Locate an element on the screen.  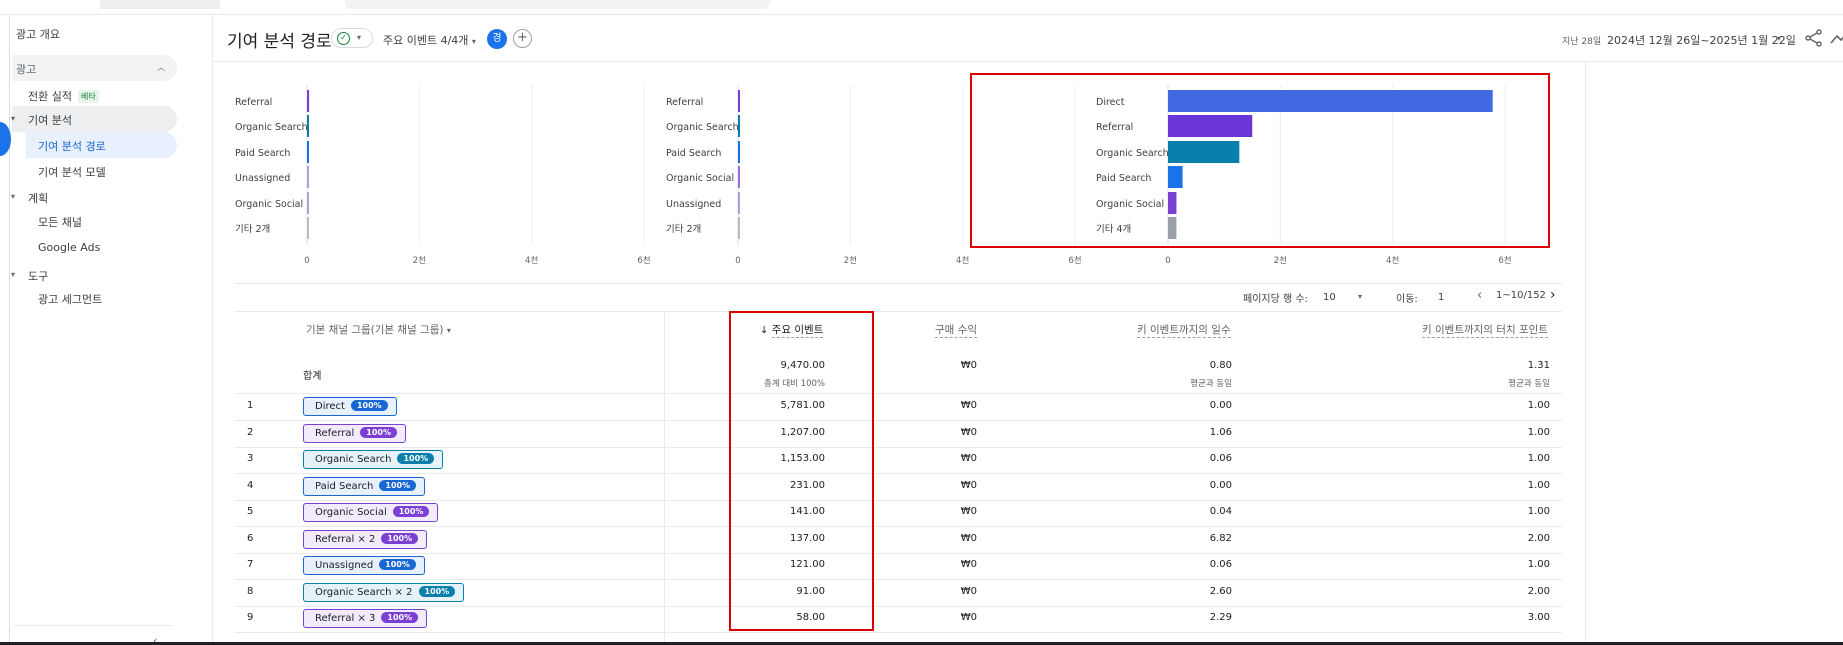
channel-label: Referral × 2 is located at coordinates (345, 539).